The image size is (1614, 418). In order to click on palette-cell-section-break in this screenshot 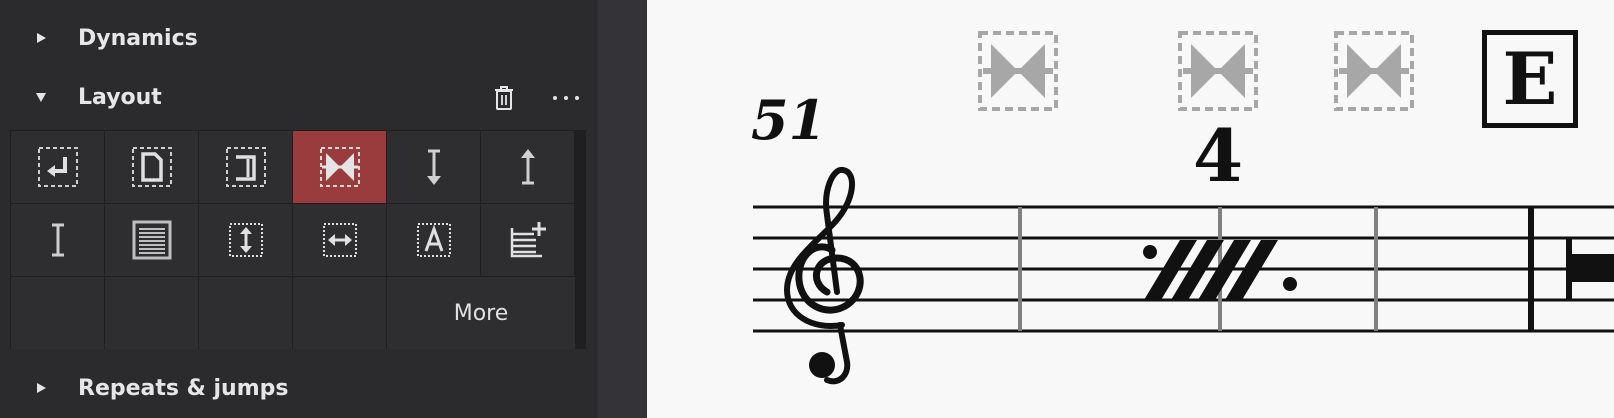, I will do `click(245, 167)`.